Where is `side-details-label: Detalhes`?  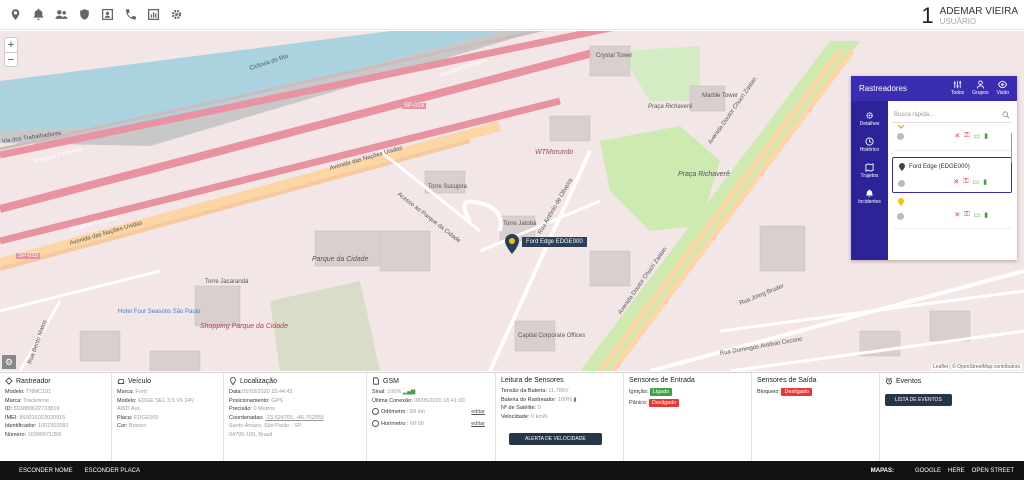 side-details-label: Detalhes is located at coordinates (869, 124).